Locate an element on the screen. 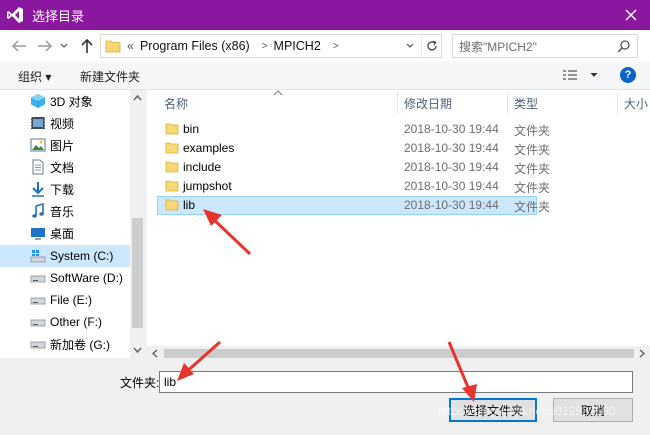 The width and height of the screenshot is (650, 435). search-icon is located at coordinates (623, 46).